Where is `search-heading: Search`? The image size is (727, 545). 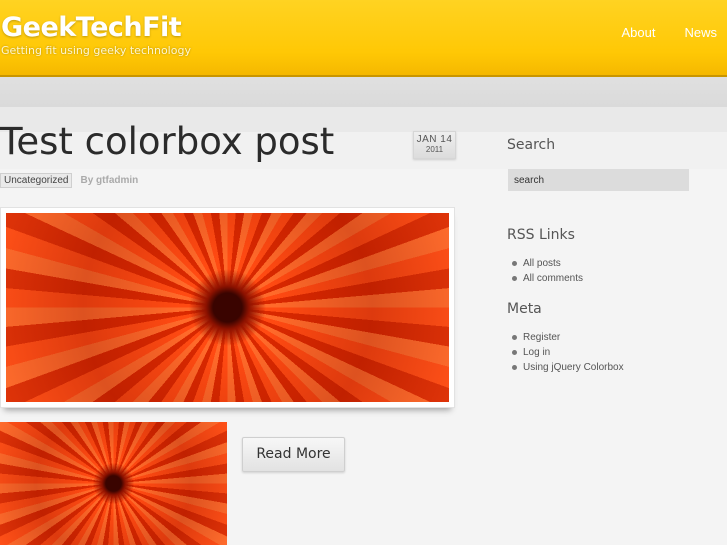 search-heading: Search is located at coordinates (531, 145).